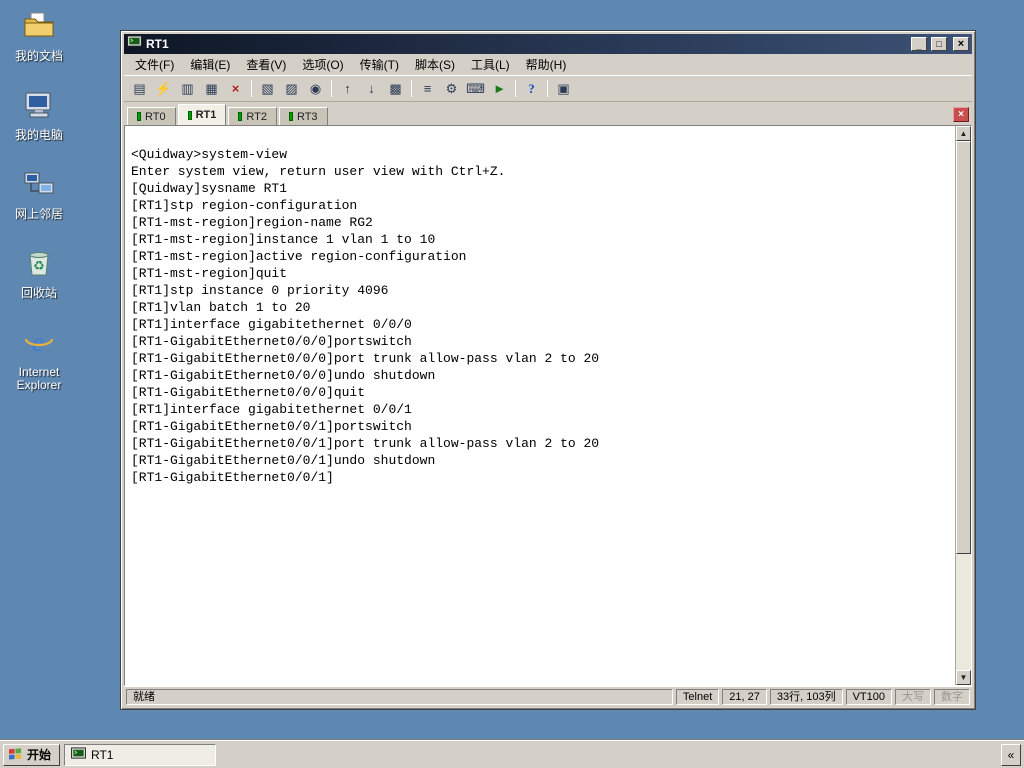 The height and width of the screenshot is (768, 1024). Describe the element at coordinates (154, 64) in the screenshot. I see `menu-file: 文件(F)` at that location.